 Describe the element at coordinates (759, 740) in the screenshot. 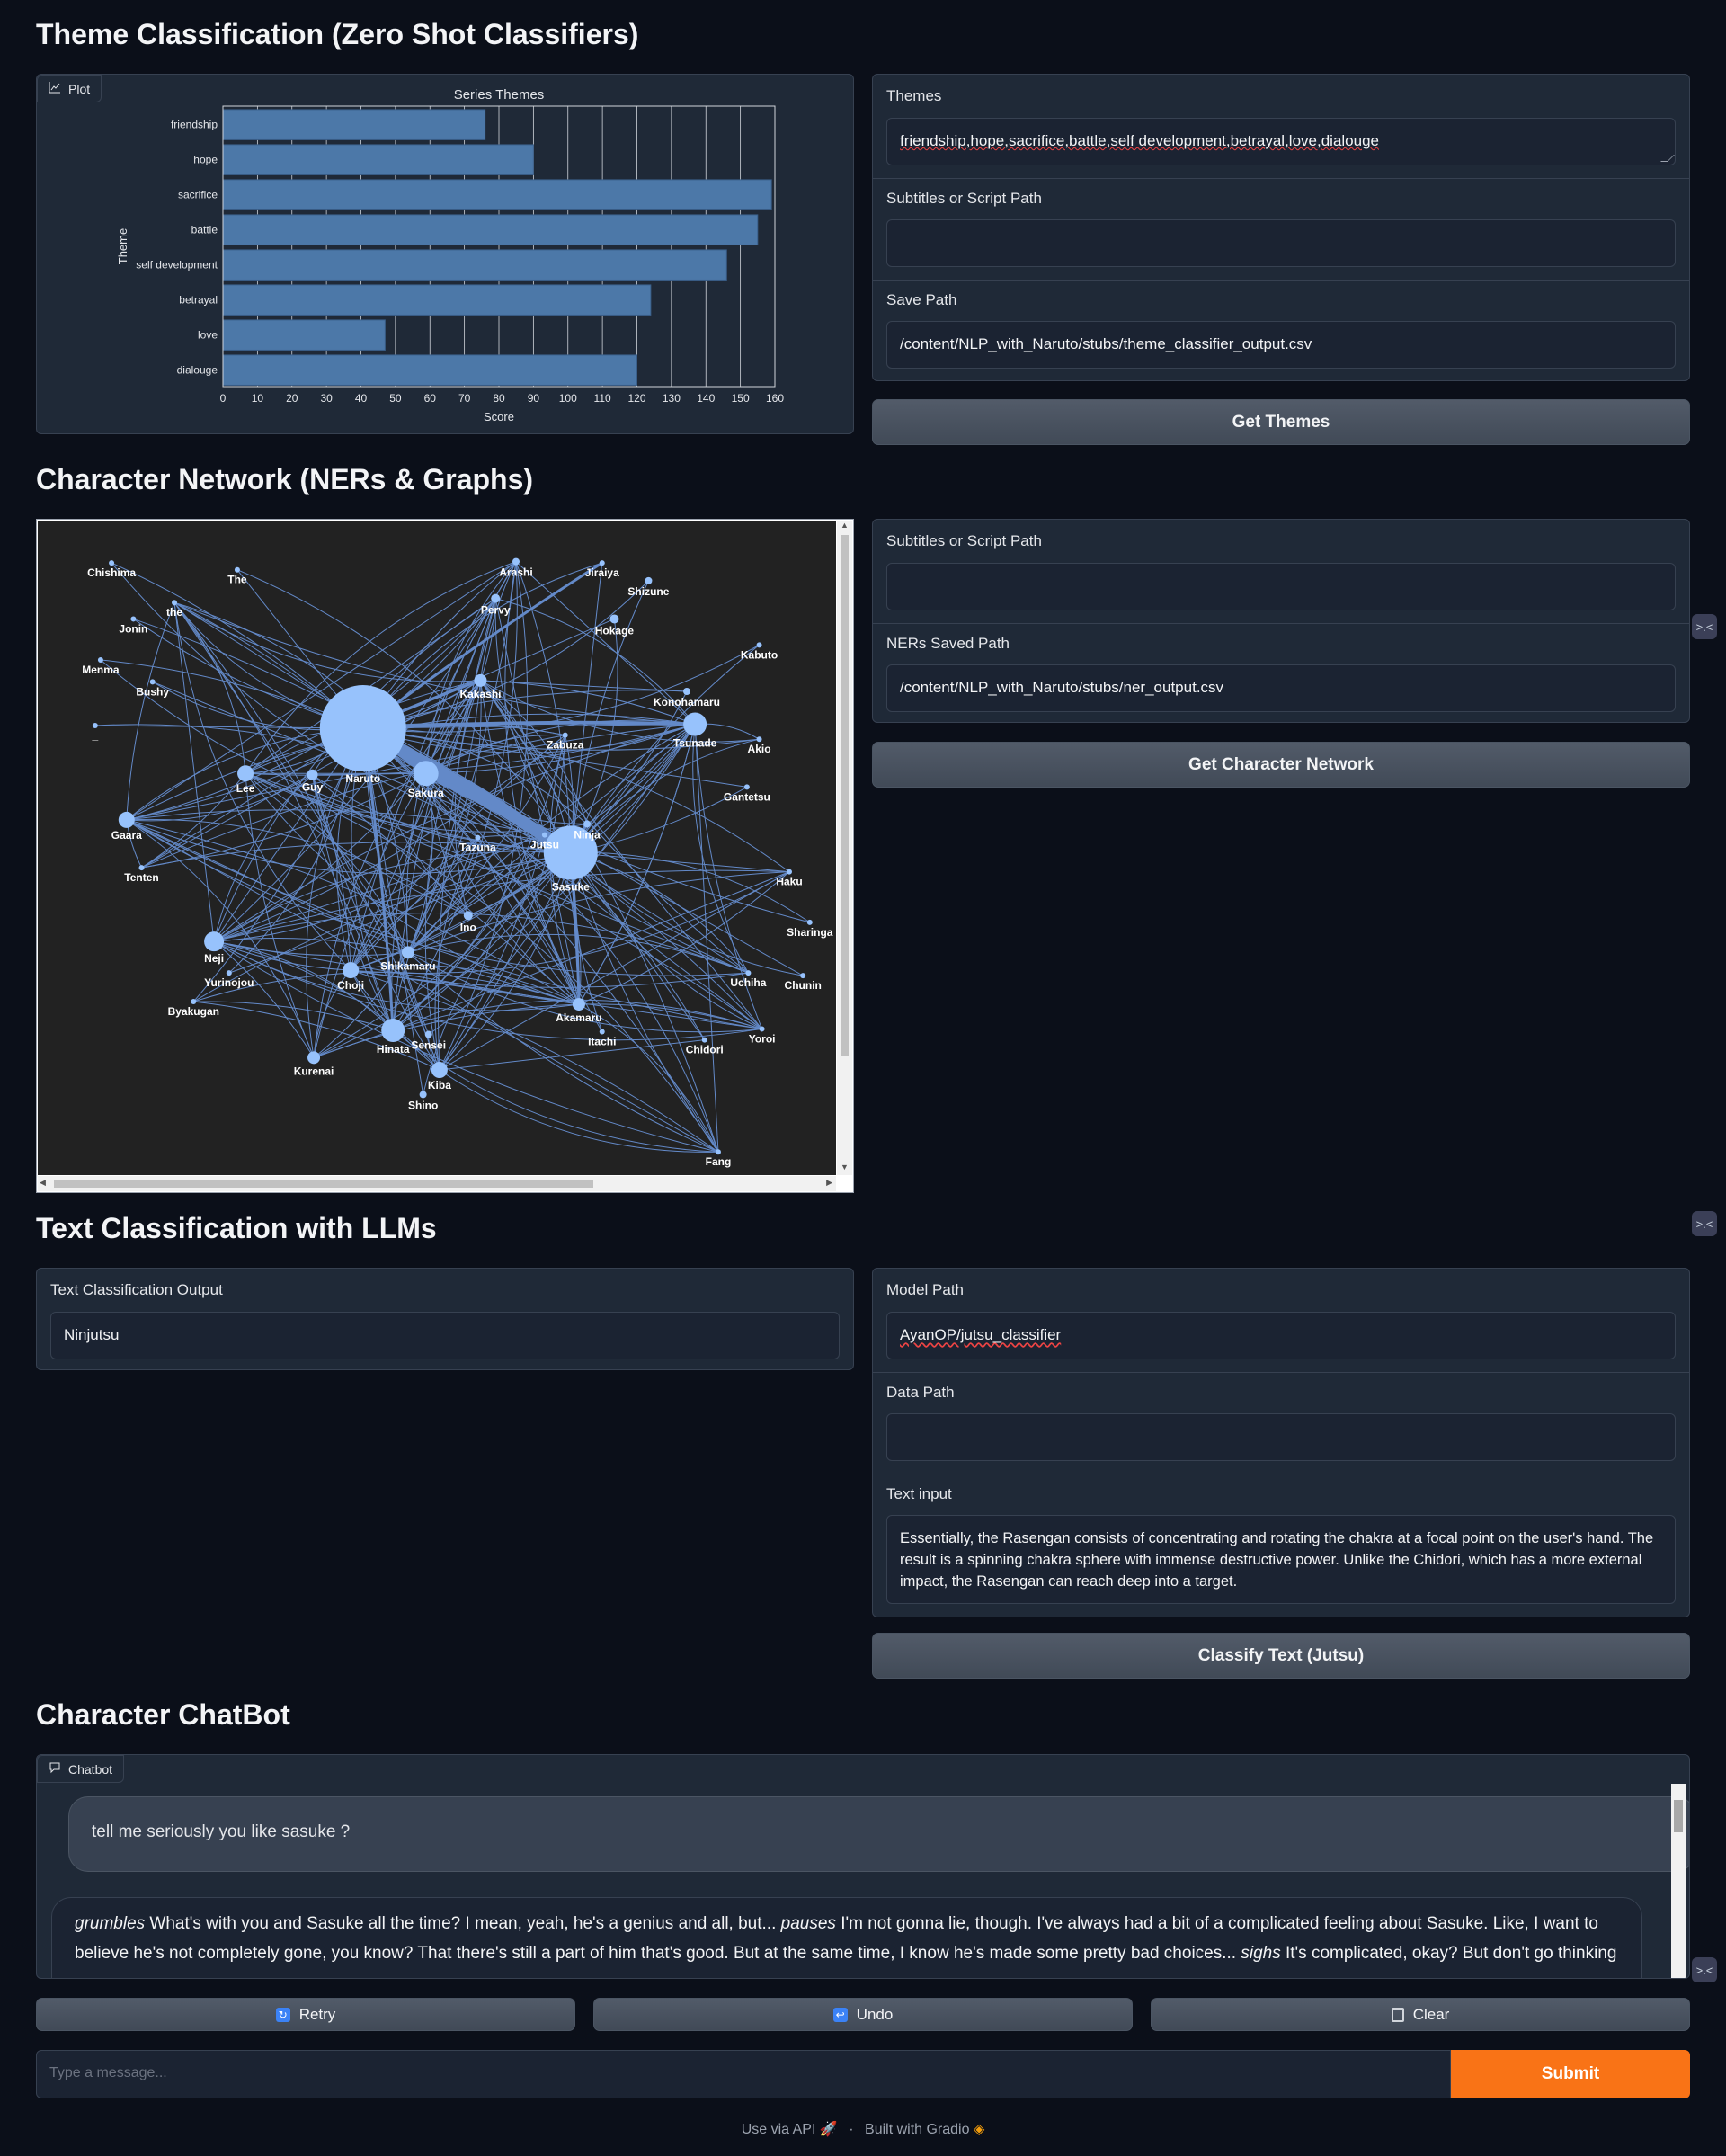

I see `node-akio` at that location.